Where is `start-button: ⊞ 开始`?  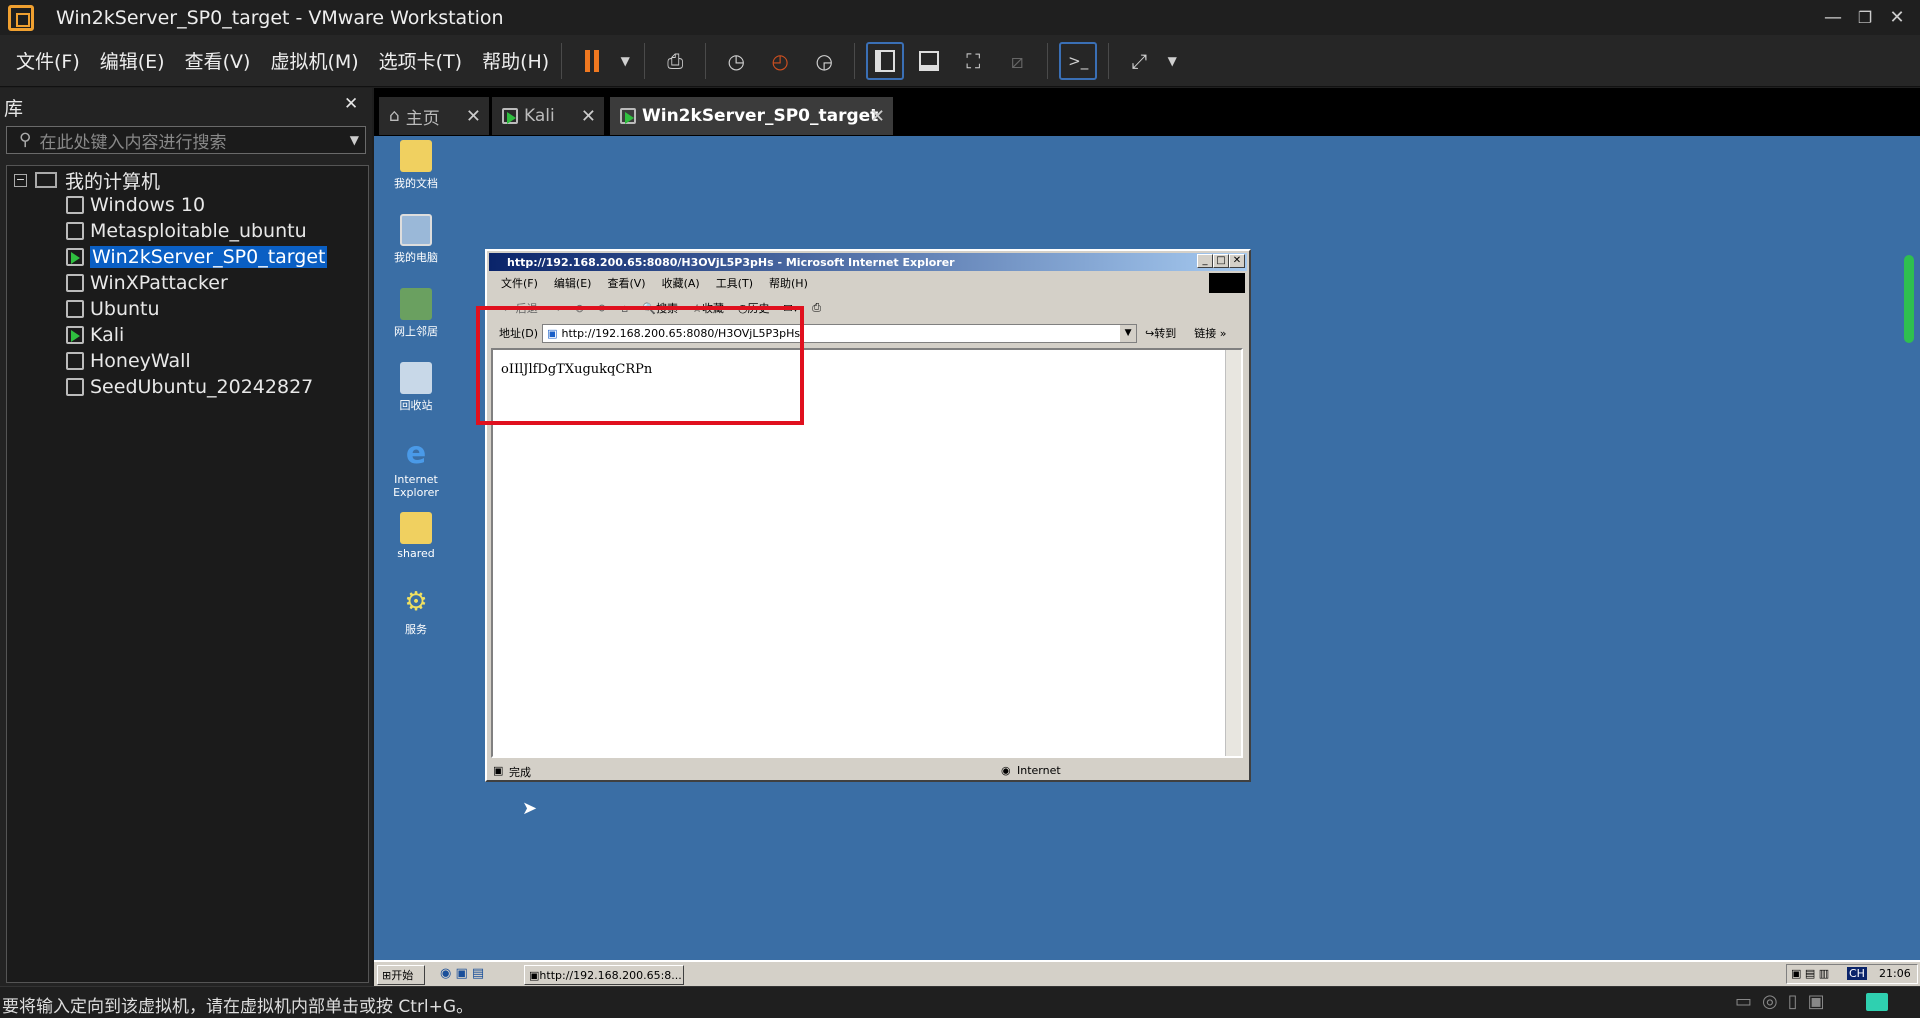
start-button: ⊞ 开始 is located at coordinates (401, 975).